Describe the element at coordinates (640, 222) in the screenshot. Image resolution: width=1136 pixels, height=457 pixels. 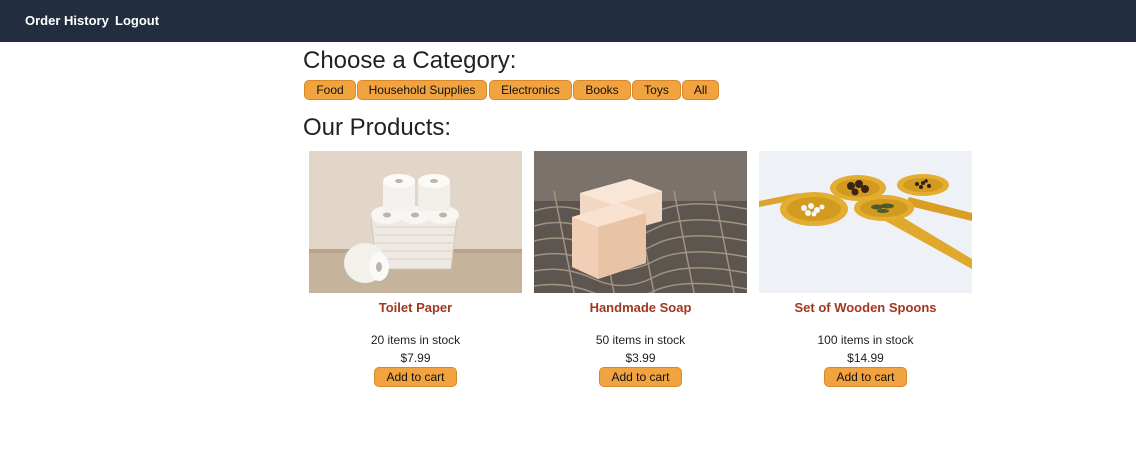
I see `handmade-soap-image` at that location.